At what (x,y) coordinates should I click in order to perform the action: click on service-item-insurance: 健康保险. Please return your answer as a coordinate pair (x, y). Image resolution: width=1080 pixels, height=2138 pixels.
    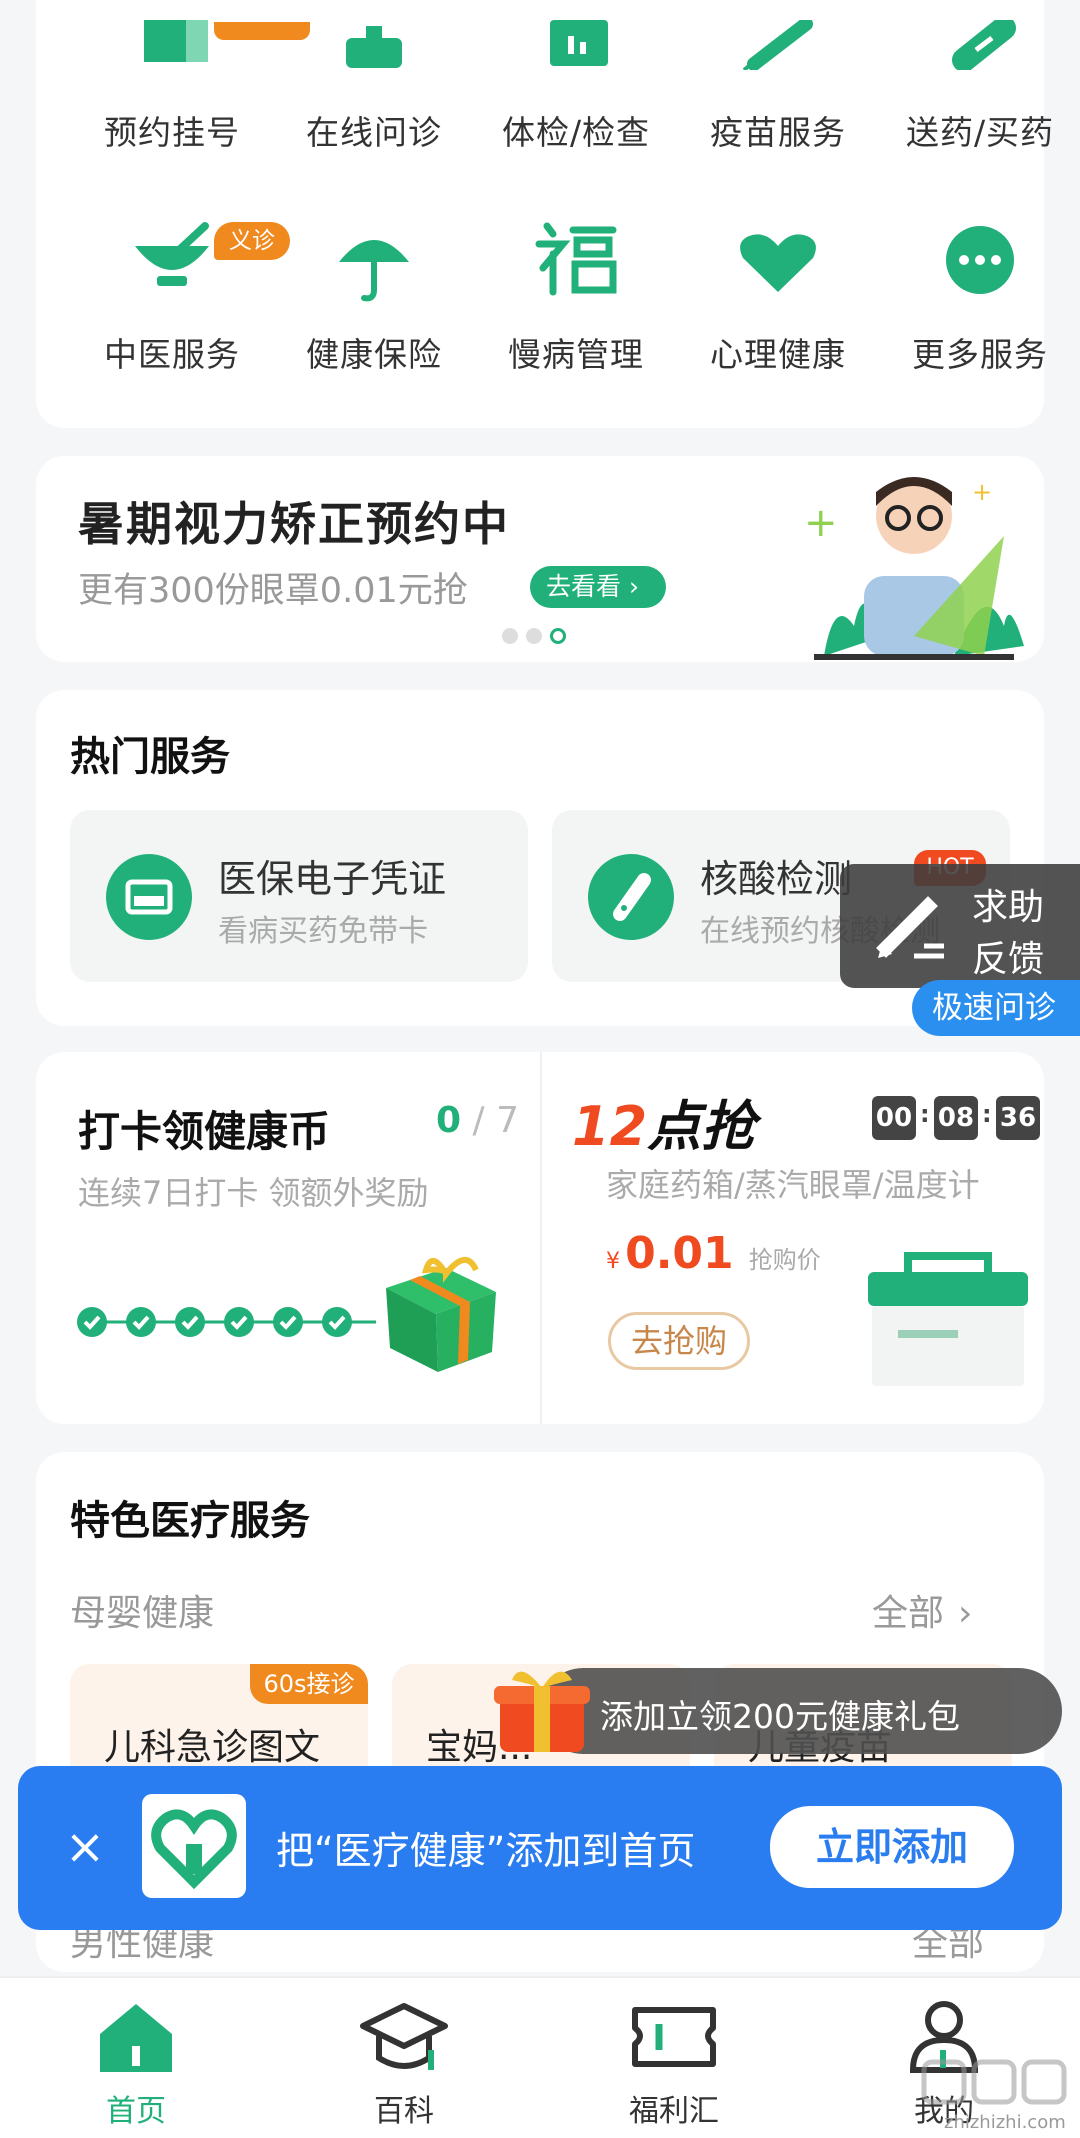
    Looking at the image, I should click on (374, 295).